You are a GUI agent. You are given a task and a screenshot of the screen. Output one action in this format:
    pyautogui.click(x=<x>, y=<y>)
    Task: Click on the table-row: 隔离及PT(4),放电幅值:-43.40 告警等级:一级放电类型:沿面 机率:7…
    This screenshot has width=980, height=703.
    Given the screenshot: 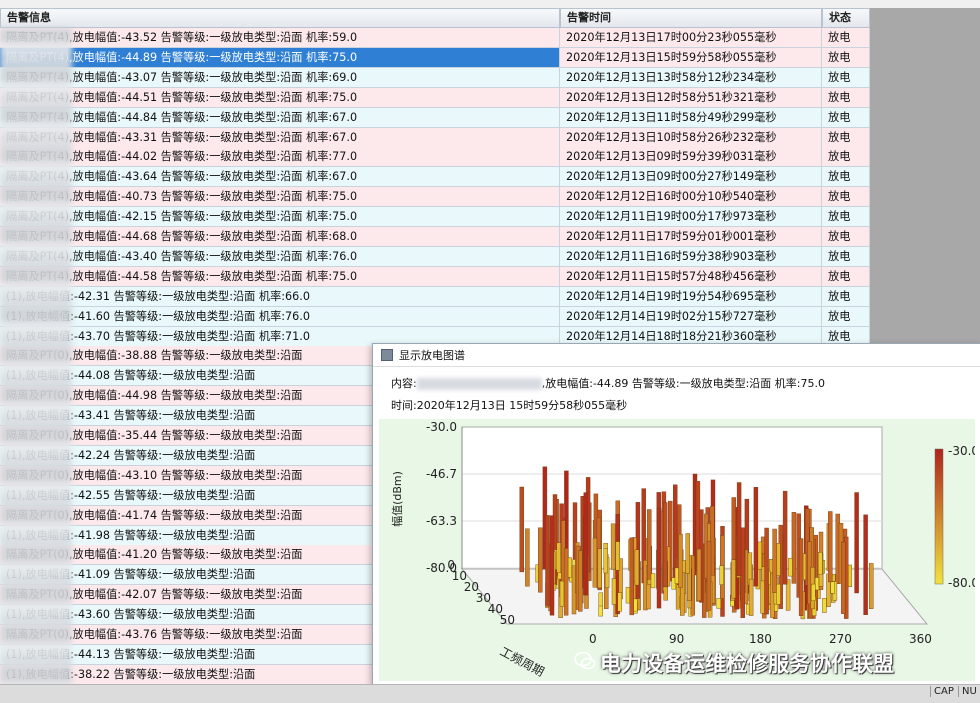 What is the action you would take?
    pyautogui.click(x=435, y=256)
    